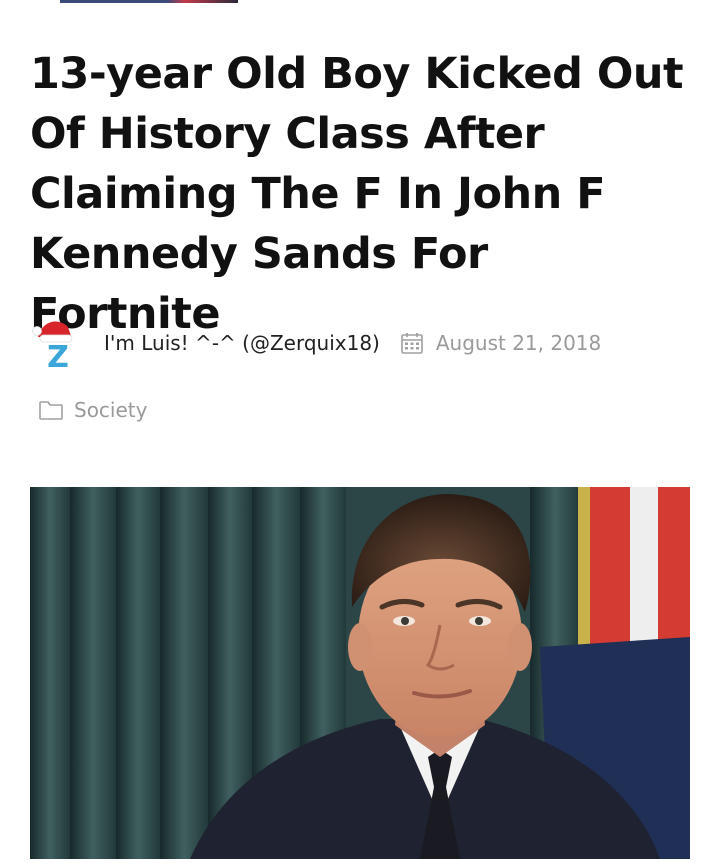 The width and height of the screenshot is (720, 865). Describe the element at coordinates (149, 1) in the screenshot. I see `top-banner-strip` at that location.